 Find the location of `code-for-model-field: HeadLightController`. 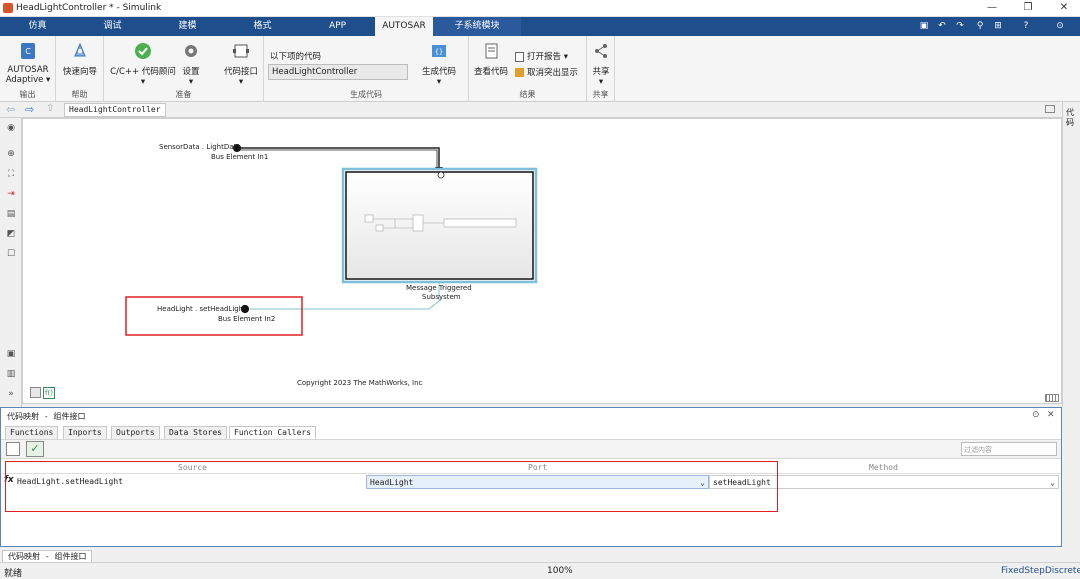

code-for-model-field: HeadLightController is located at coordinates (338, 72).